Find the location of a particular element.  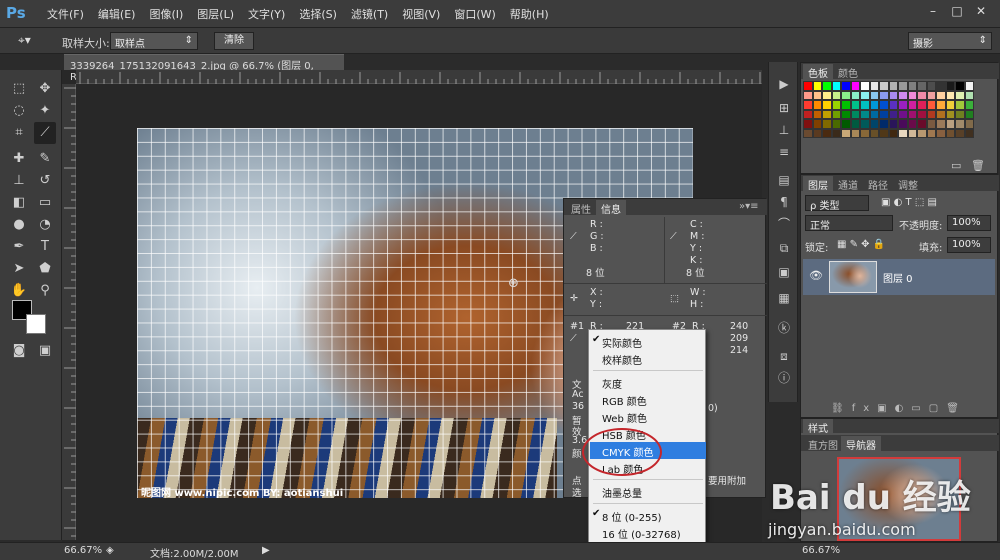

paragraph-panel-icon: ¶ is located at coordinates (784, 202).